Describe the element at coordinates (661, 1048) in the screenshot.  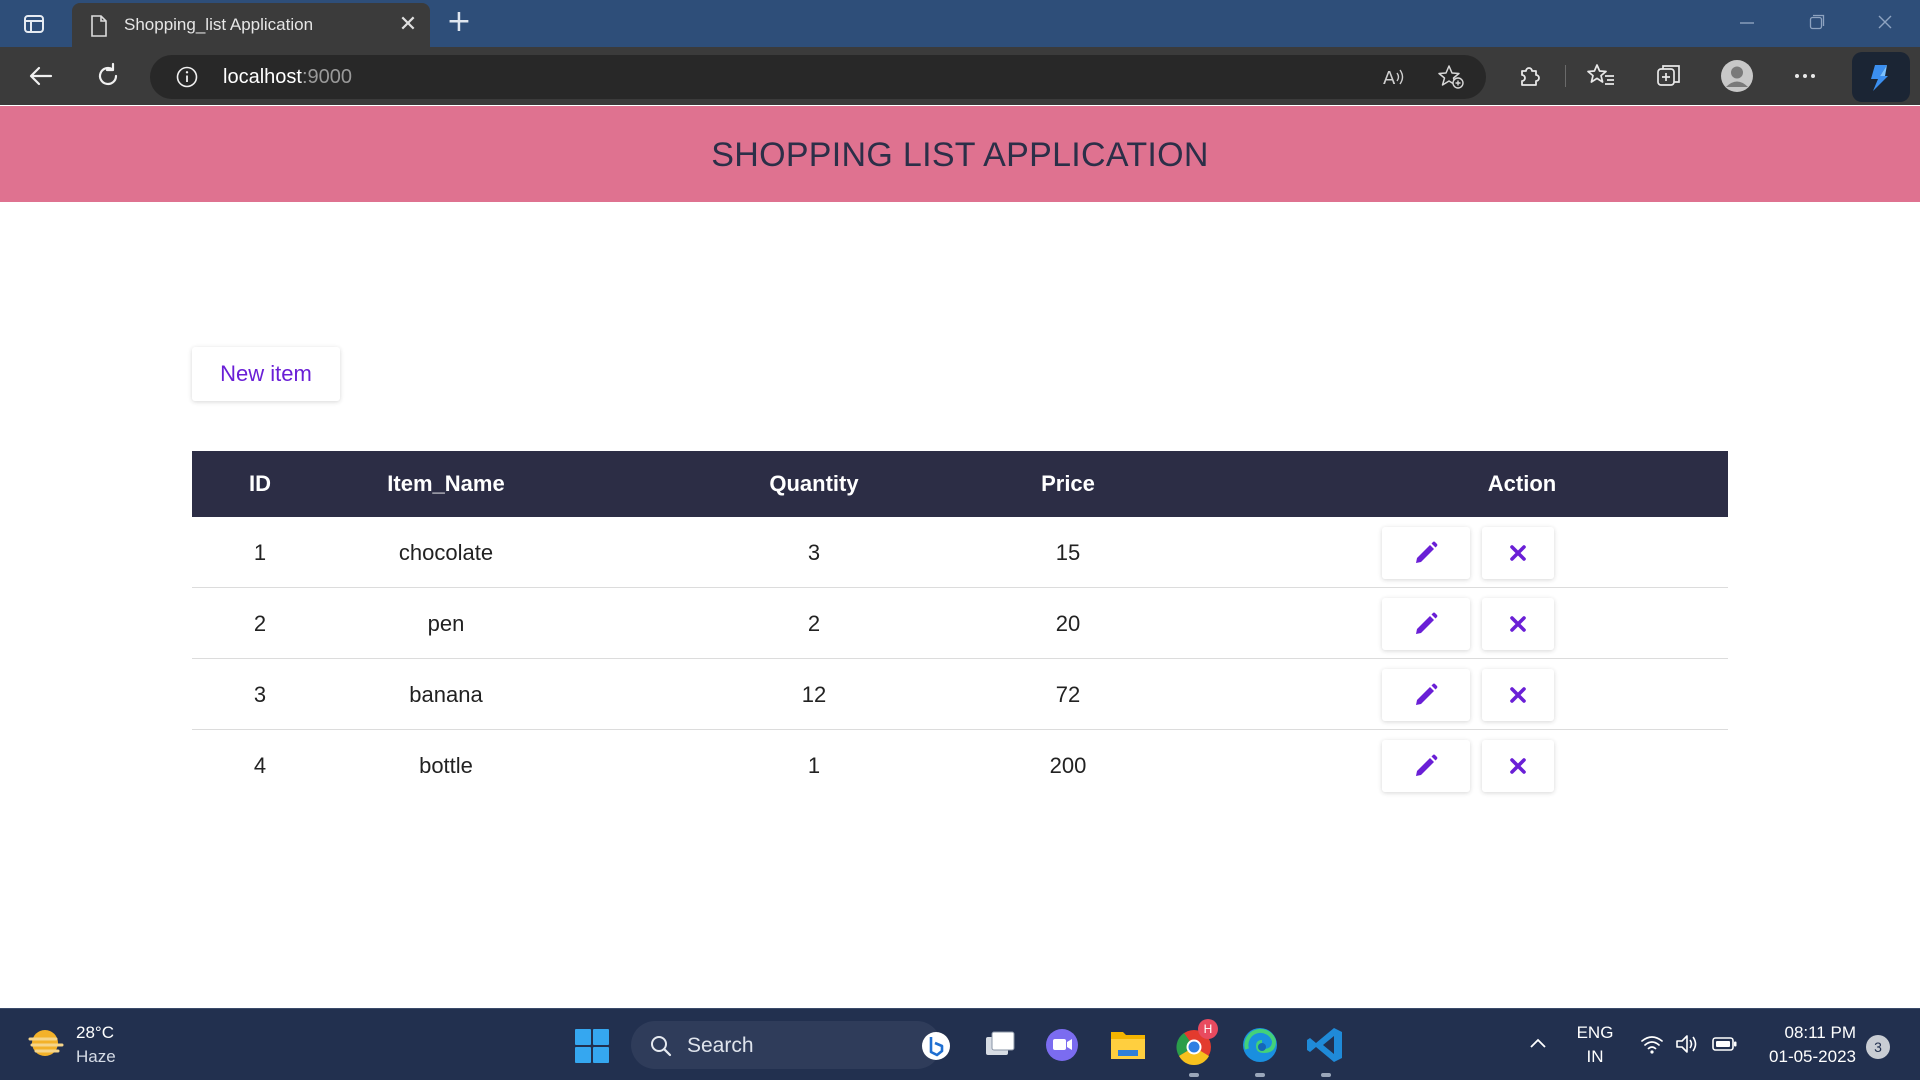
I see `search-icon` at that location.